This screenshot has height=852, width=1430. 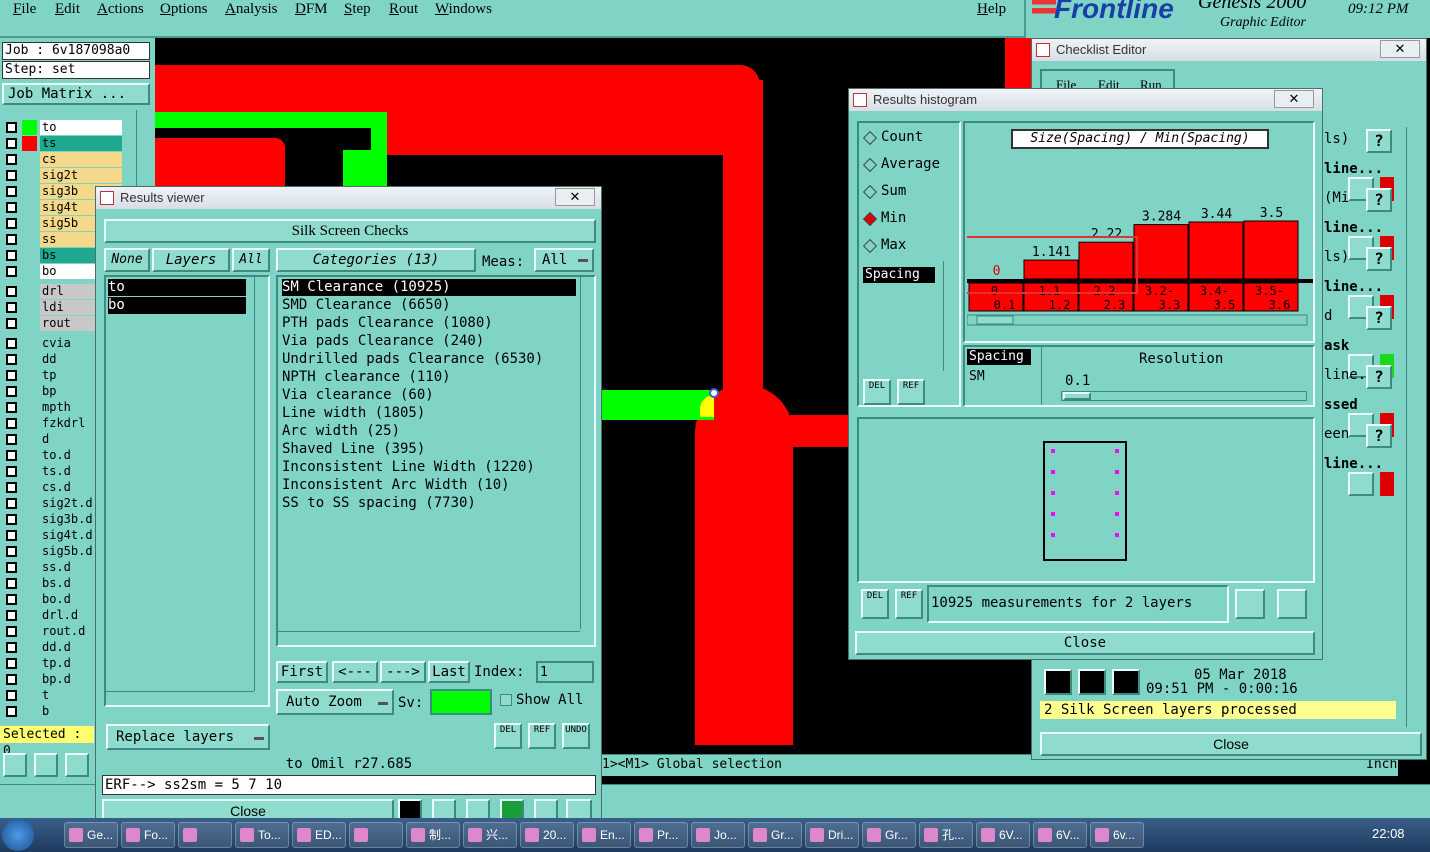 What do you see at coordinates (69, 647) in the screenshot?
I see `layer-name: dd.d` at bounding box center [69, 647].